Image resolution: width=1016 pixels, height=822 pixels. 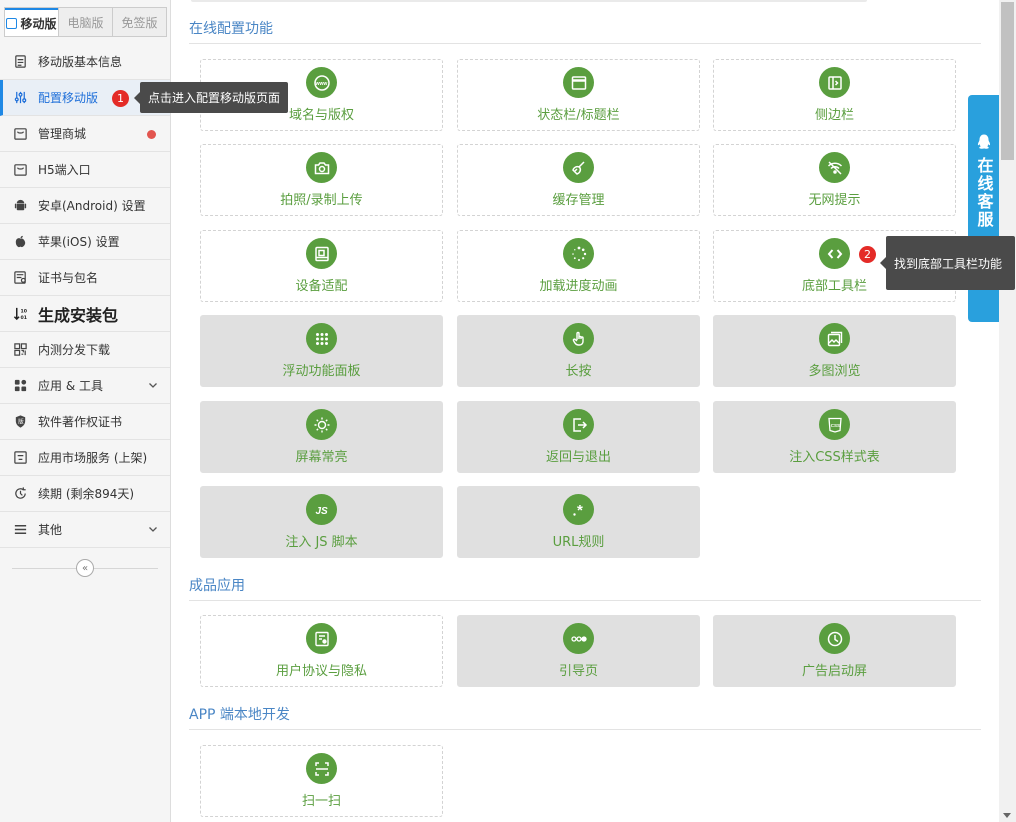 I want to click on sidebar-item-label: 软件著作权证书, so click(x=80, y=422).